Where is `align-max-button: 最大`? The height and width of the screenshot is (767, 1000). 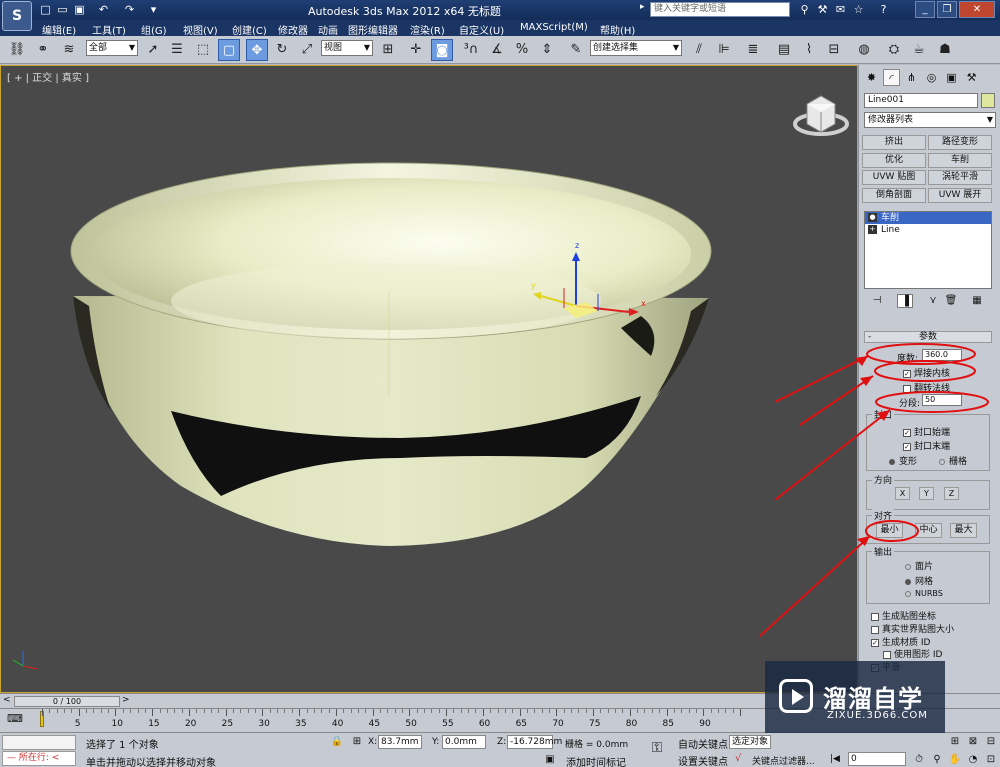 align-max-button: 最大 is located at coordinates (963, 530).